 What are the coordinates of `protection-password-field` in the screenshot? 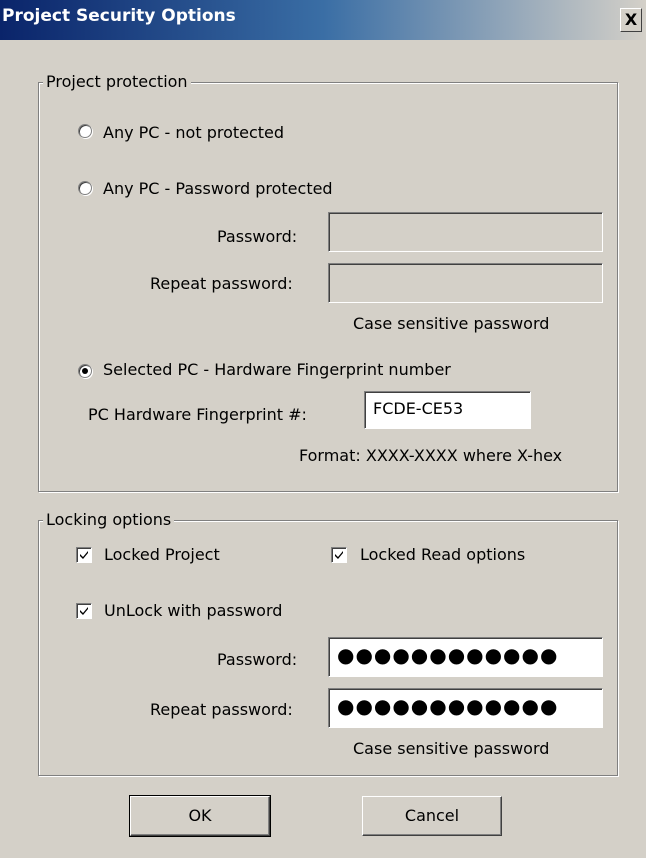 It's located at (465, 232).